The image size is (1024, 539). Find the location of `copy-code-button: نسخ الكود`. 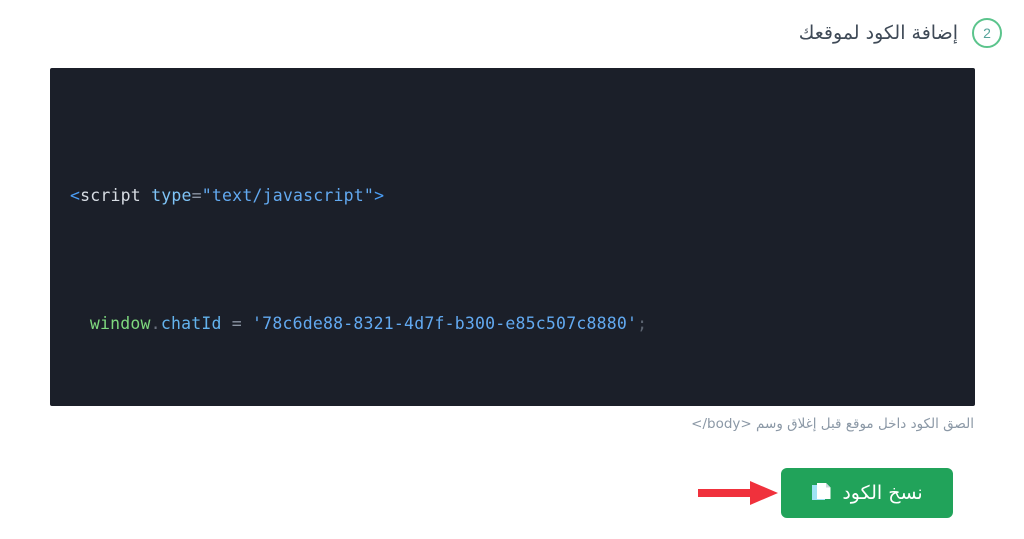

copy-code-button: نسخ الكود is located at coordinates (867, 493).